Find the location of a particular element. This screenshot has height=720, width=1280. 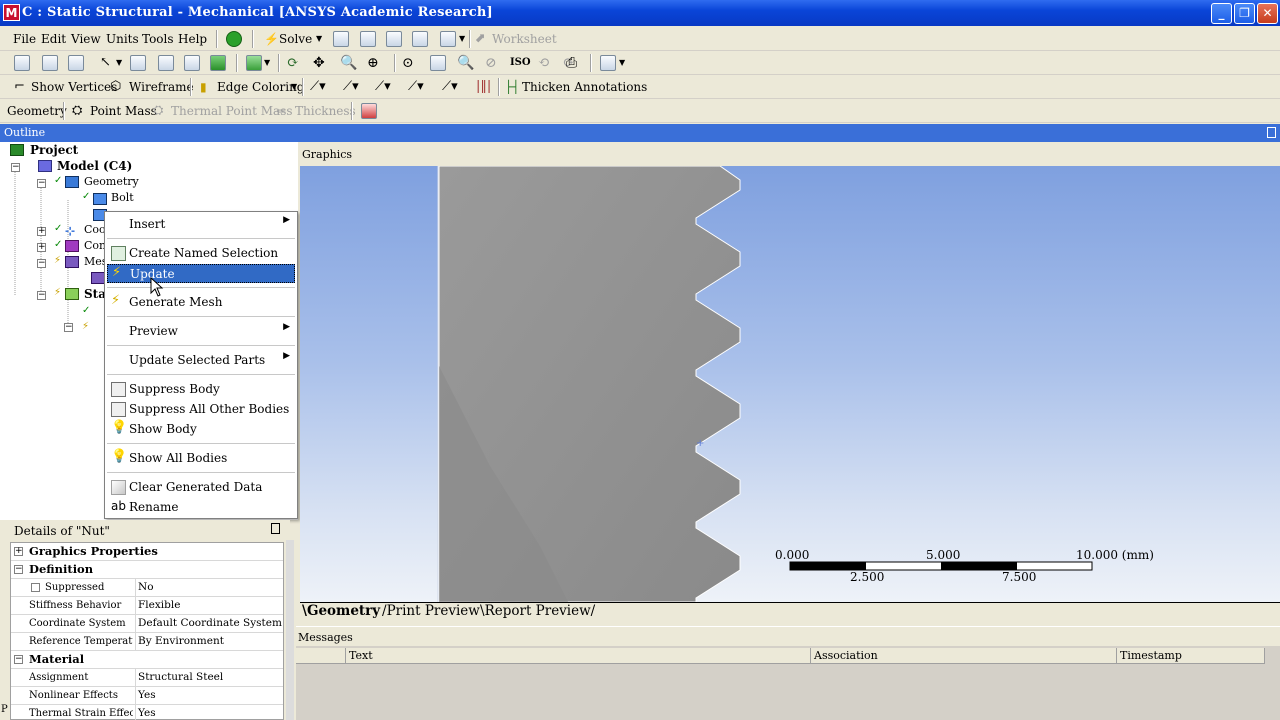

menu-item-preview: Preview ▶ is located at coordinates (201, 331).